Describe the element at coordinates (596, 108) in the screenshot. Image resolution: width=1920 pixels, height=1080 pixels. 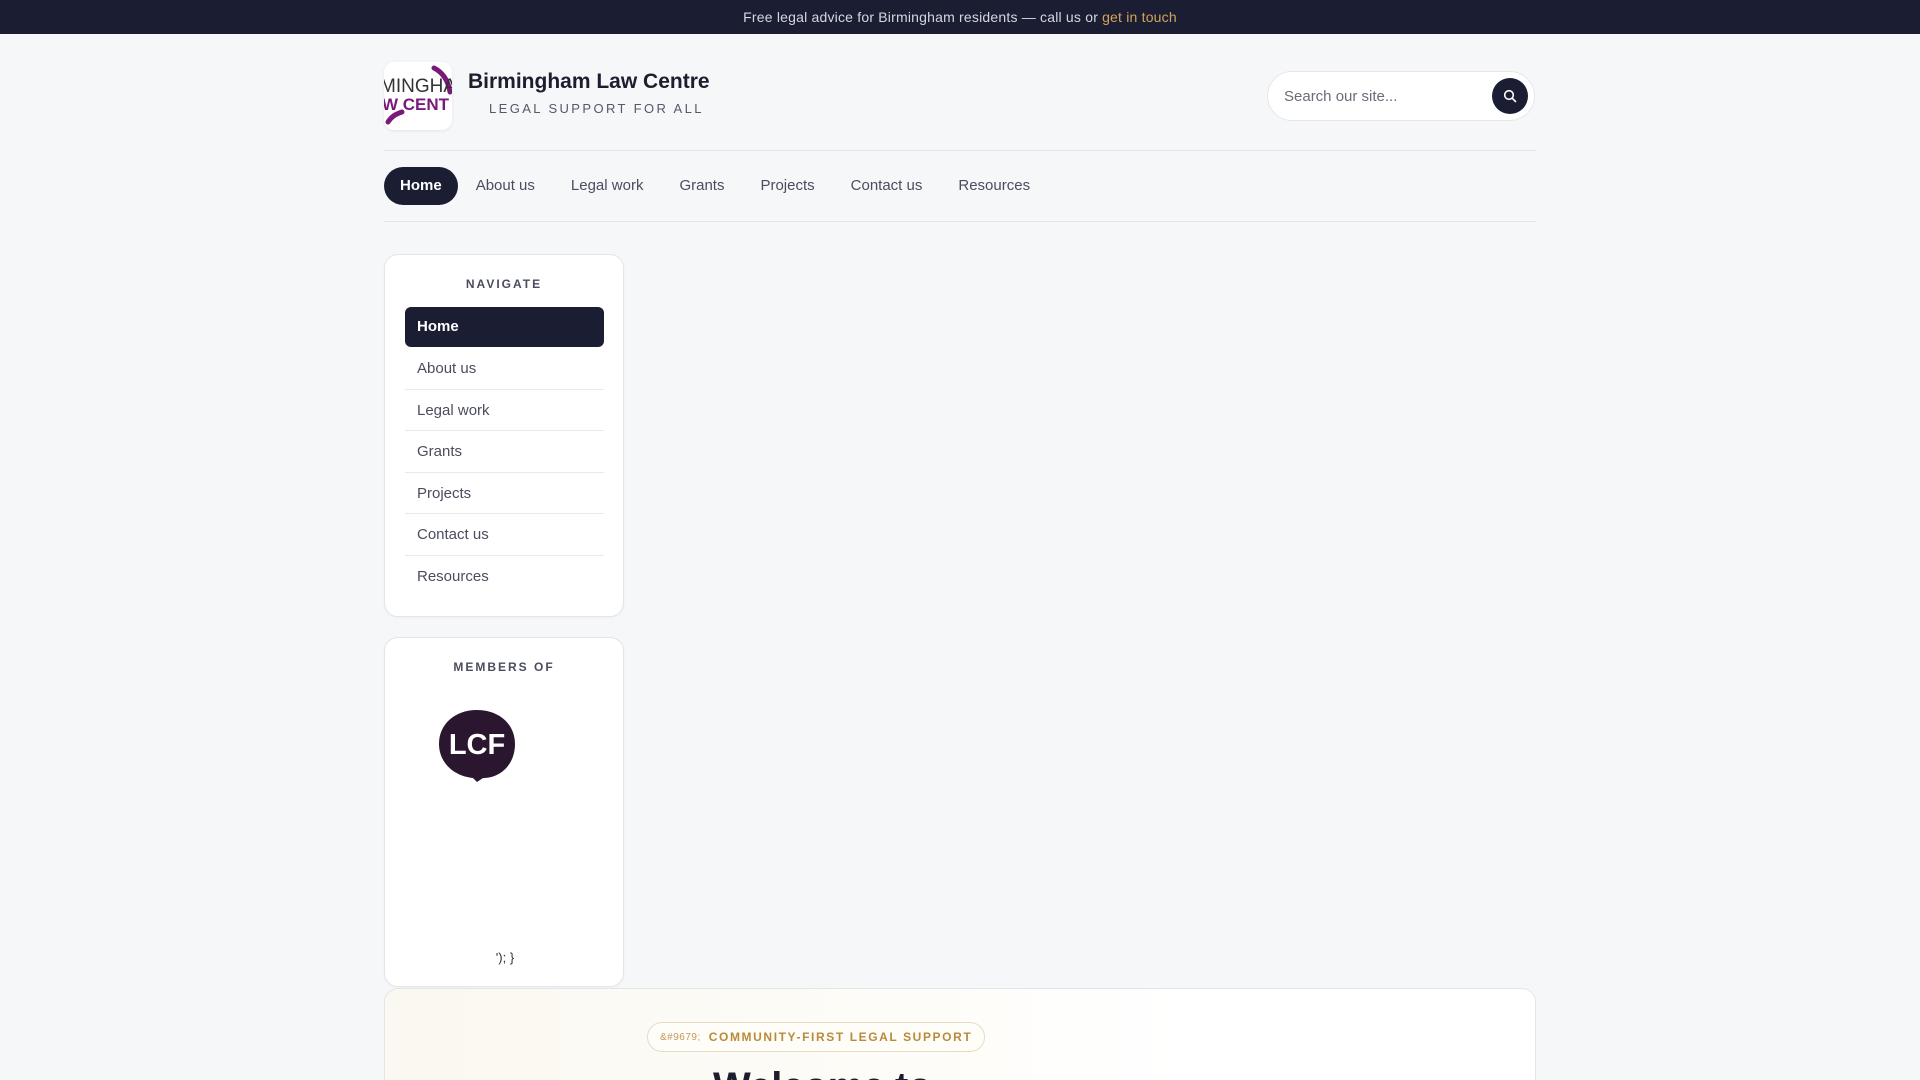
I see `site-tagline: LEGAL SUPPORT FOR ALL` at that location.